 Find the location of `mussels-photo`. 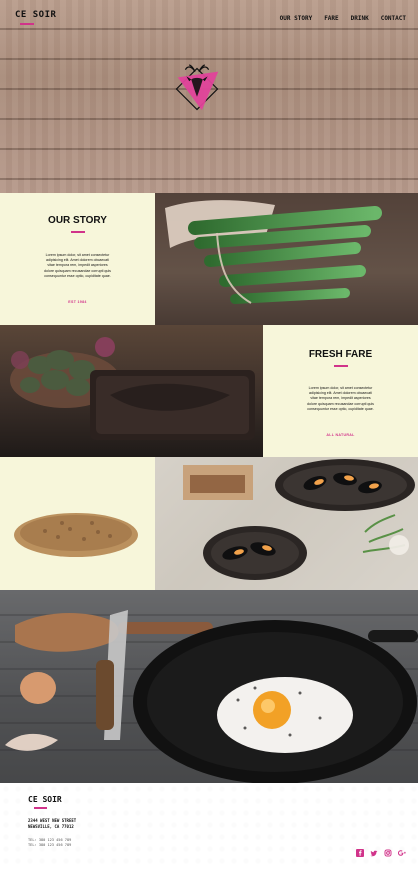

mussels-photo is located at coordinates (286, 523).